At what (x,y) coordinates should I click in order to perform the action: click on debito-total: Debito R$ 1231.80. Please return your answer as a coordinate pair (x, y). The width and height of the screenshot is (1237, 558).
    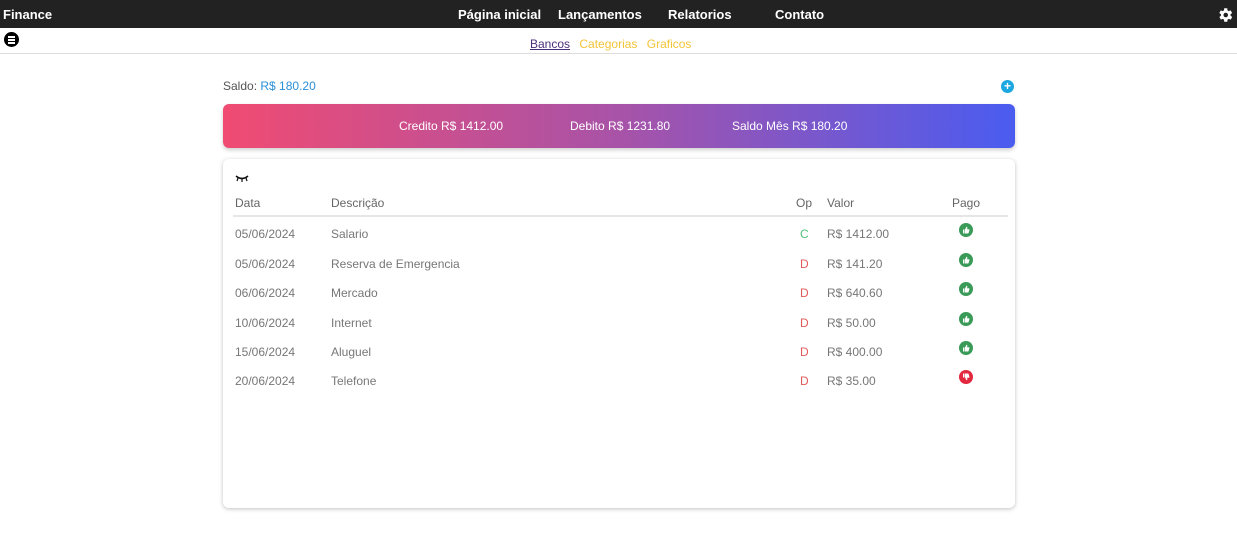
    Looking at the image, I should click on (620, 126).